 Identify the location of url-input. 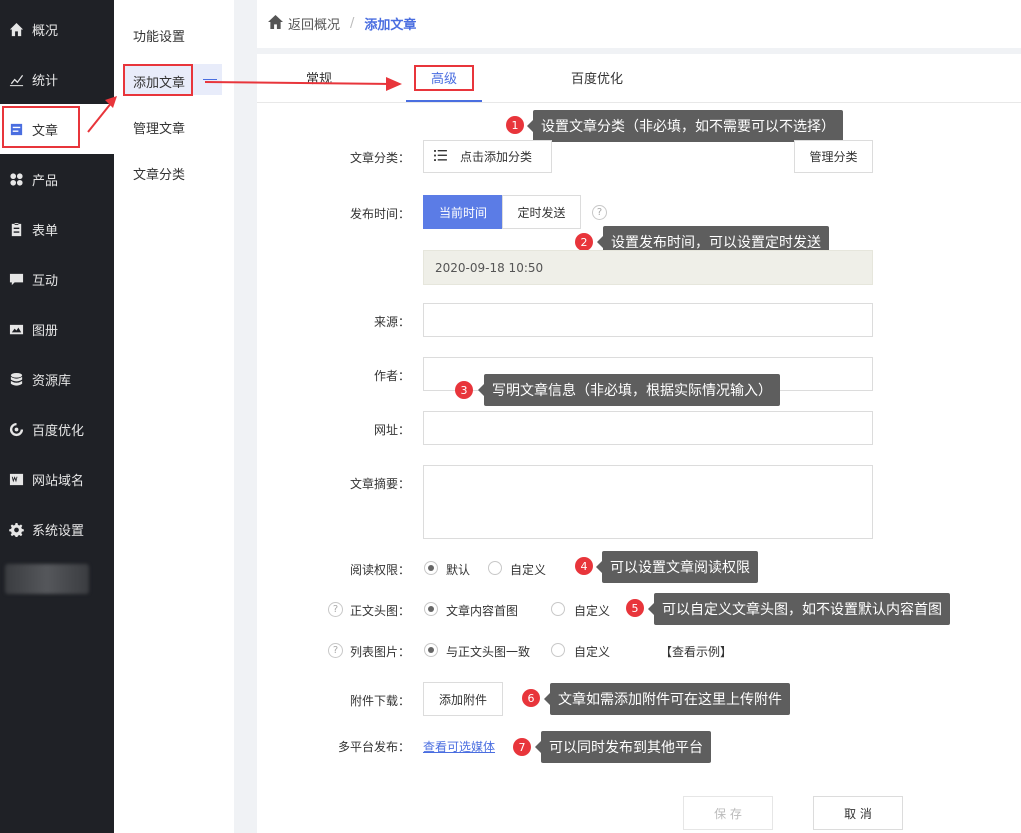
(648, 428).